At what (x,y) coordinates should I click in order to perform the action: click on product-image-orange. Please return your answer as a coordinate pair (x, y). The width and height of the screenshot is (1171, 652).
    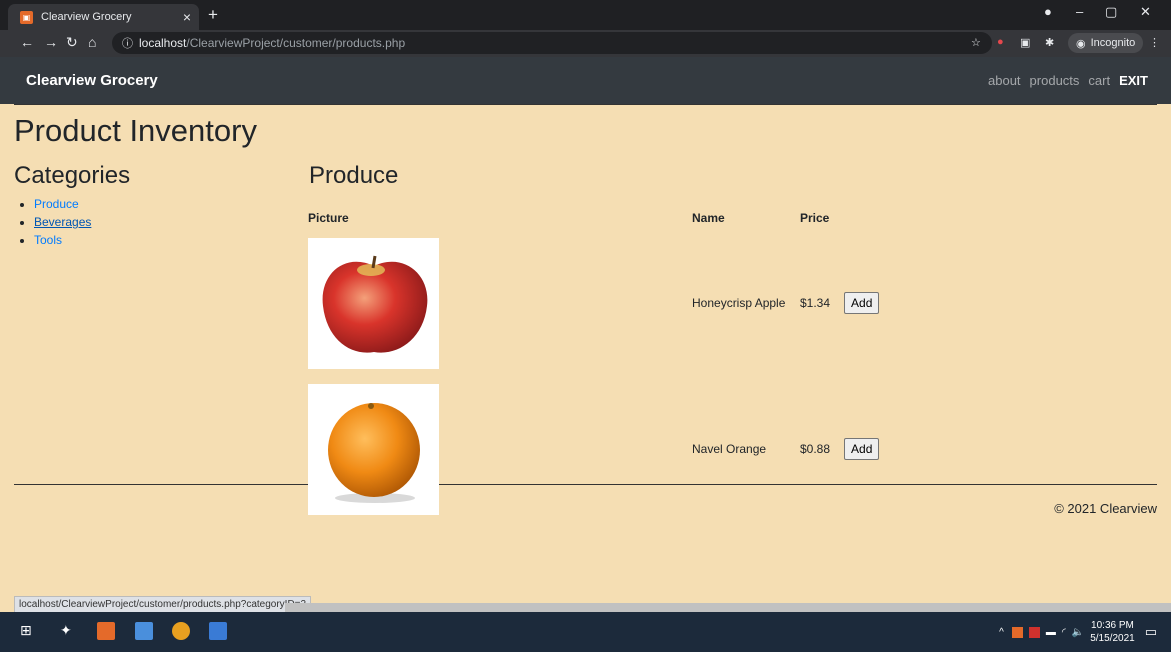
    Looking at the image, I should click on (373, 449).